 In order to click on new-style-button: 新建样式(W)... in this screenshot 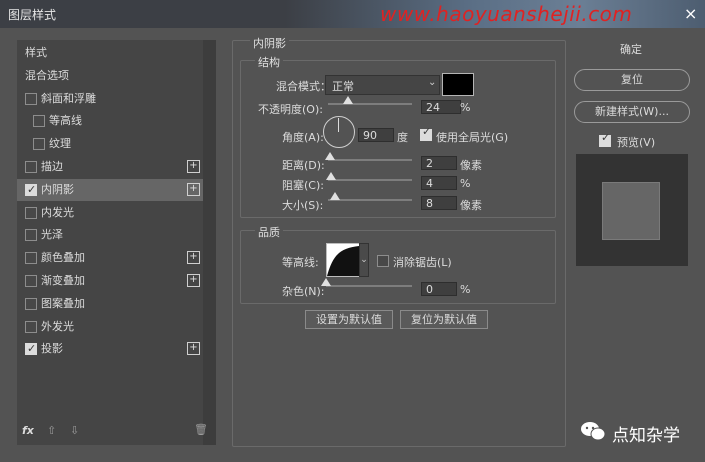, I will do `click(632, 112)`.